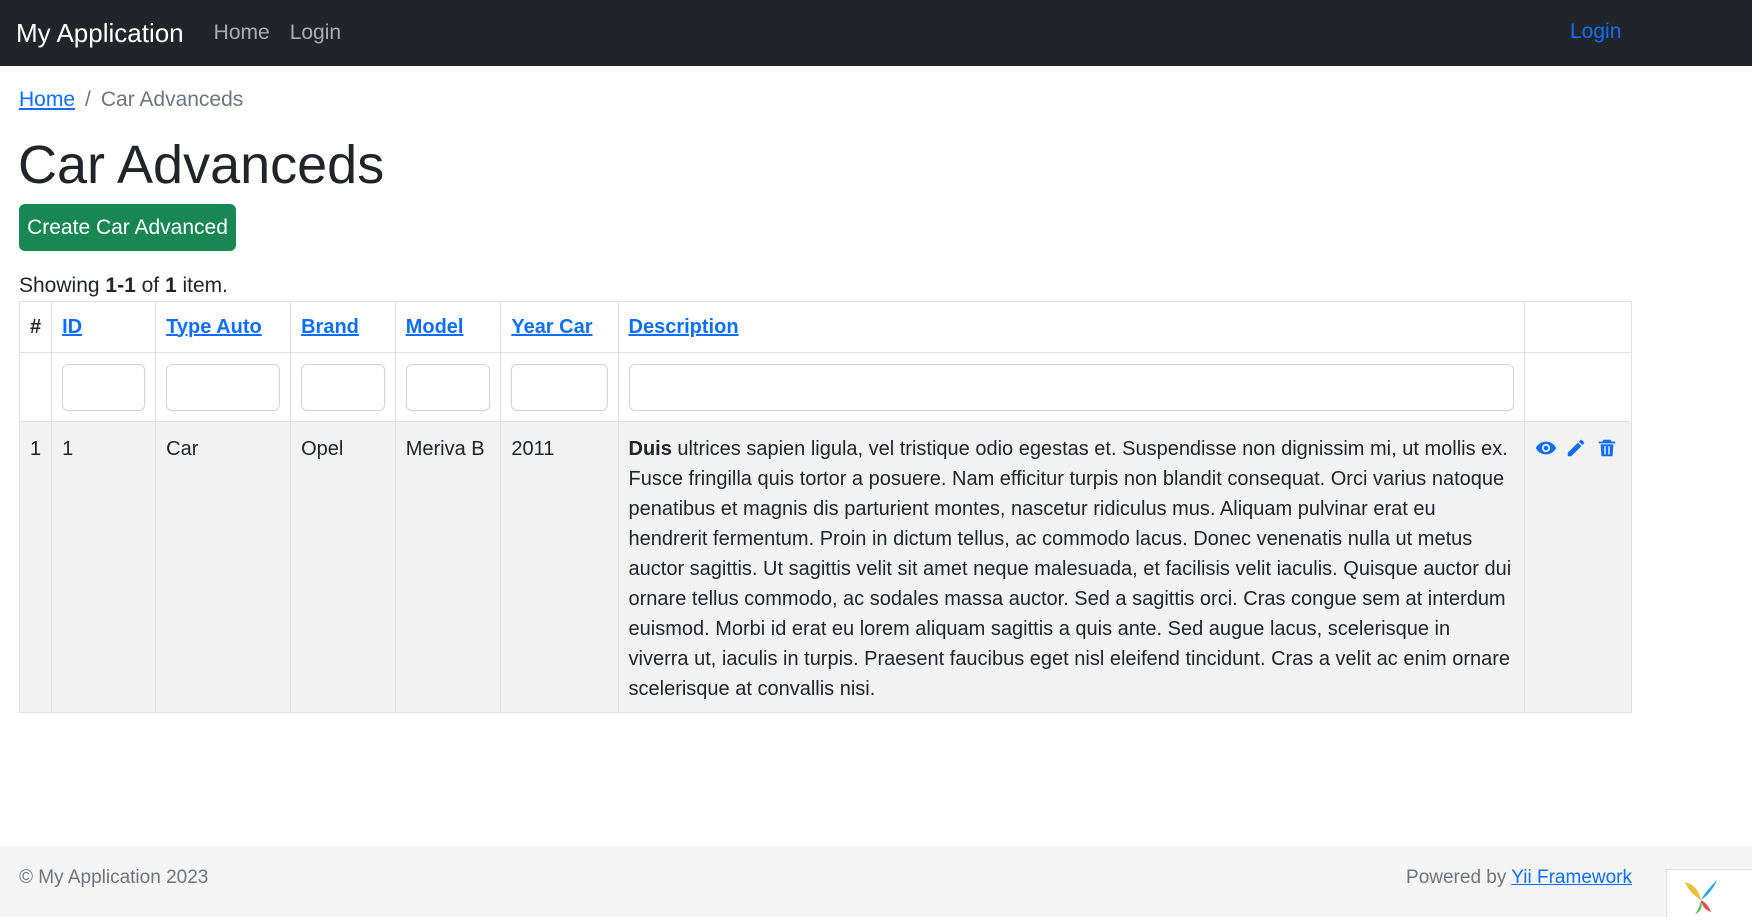 Image resolution: width=1752 pixels, height=921 pixels. I want to click on filter-row, so click(825, 387).